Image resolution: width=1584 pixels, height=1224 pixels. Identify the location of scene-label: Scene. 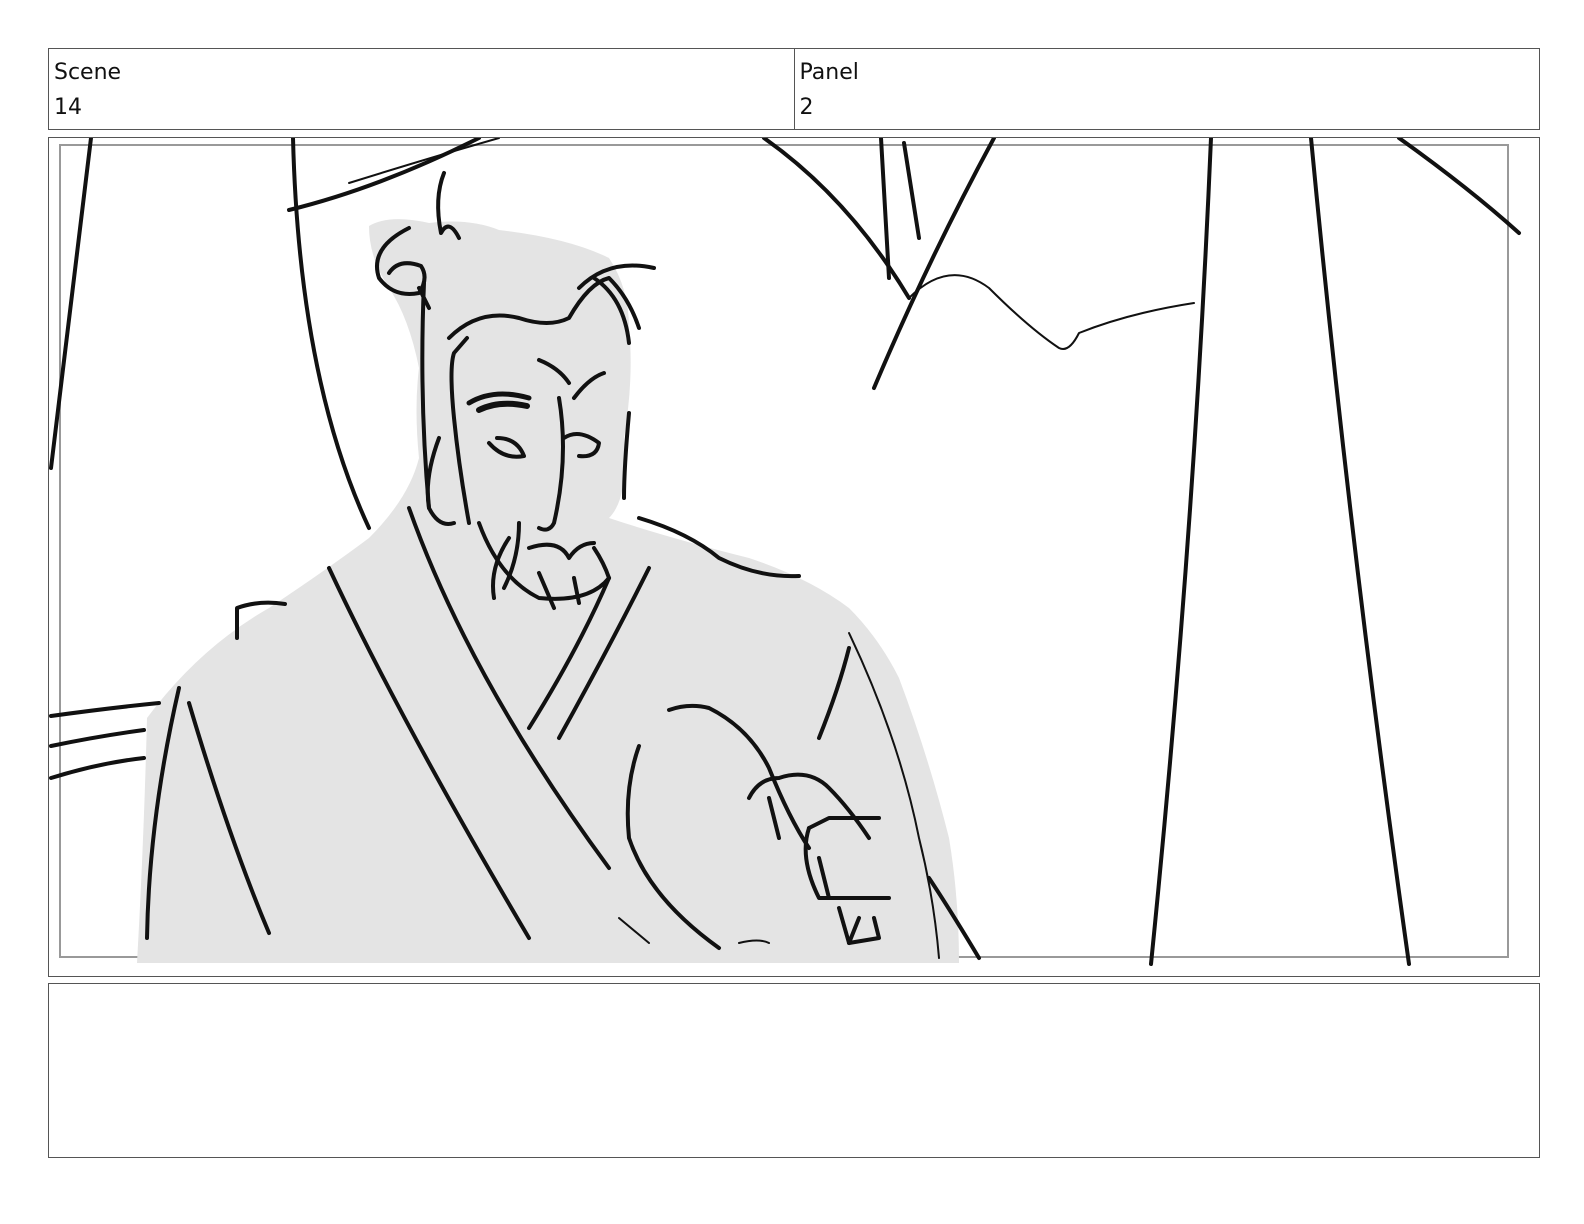
(88, 72).